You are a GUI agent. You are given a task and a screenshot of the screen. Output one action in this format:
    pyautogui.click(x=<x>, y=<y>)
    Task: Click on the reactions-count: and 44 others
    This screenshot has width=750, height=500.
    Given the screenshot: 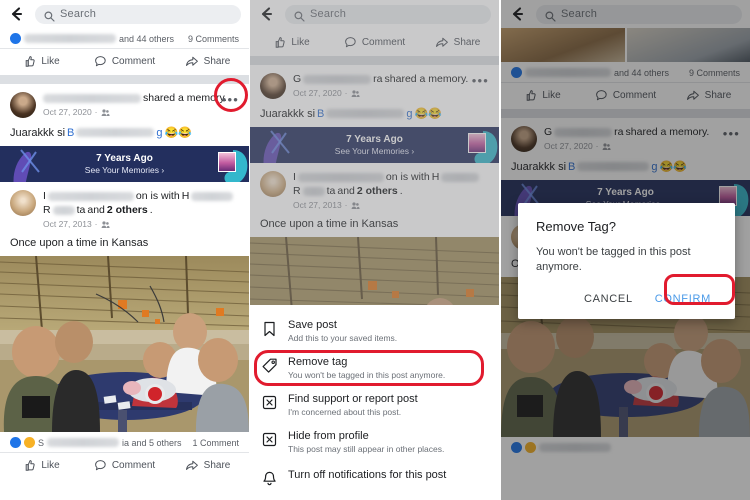 What is the action you would take?
    pyautogui.click(x=147, y=38)
    